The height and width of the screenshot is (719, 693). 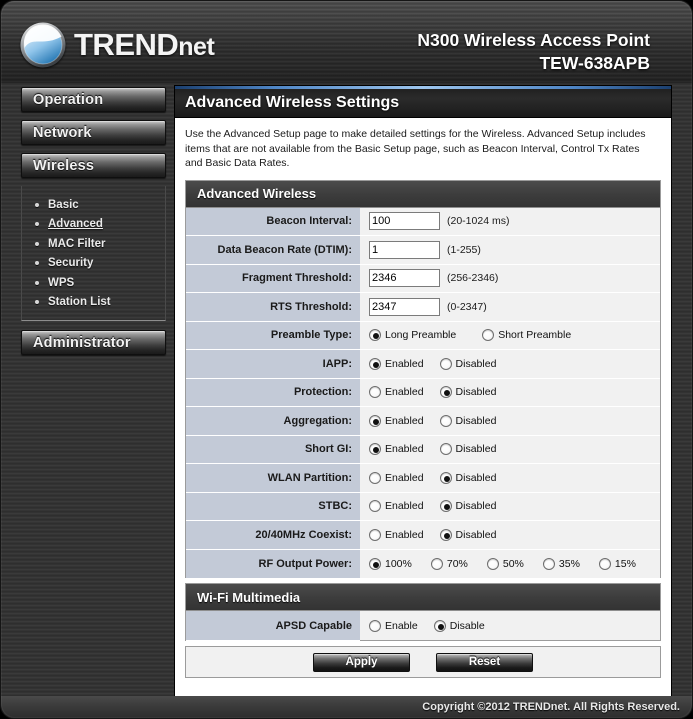 I want to click on row-short-gi: Short GI: Enabled Disabled, so click(x=423, y=449).